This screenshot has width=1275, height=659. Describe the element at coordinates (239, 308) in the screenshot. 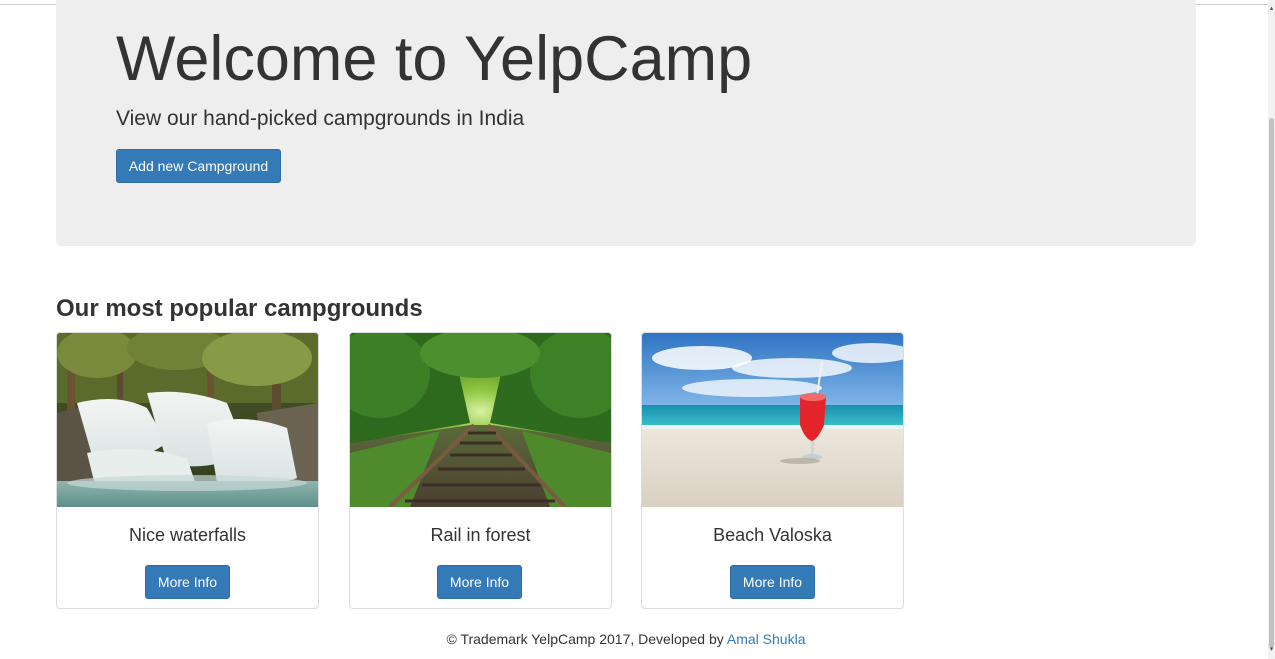

I see `section-heading: Our most popular campgrounds` at that location.